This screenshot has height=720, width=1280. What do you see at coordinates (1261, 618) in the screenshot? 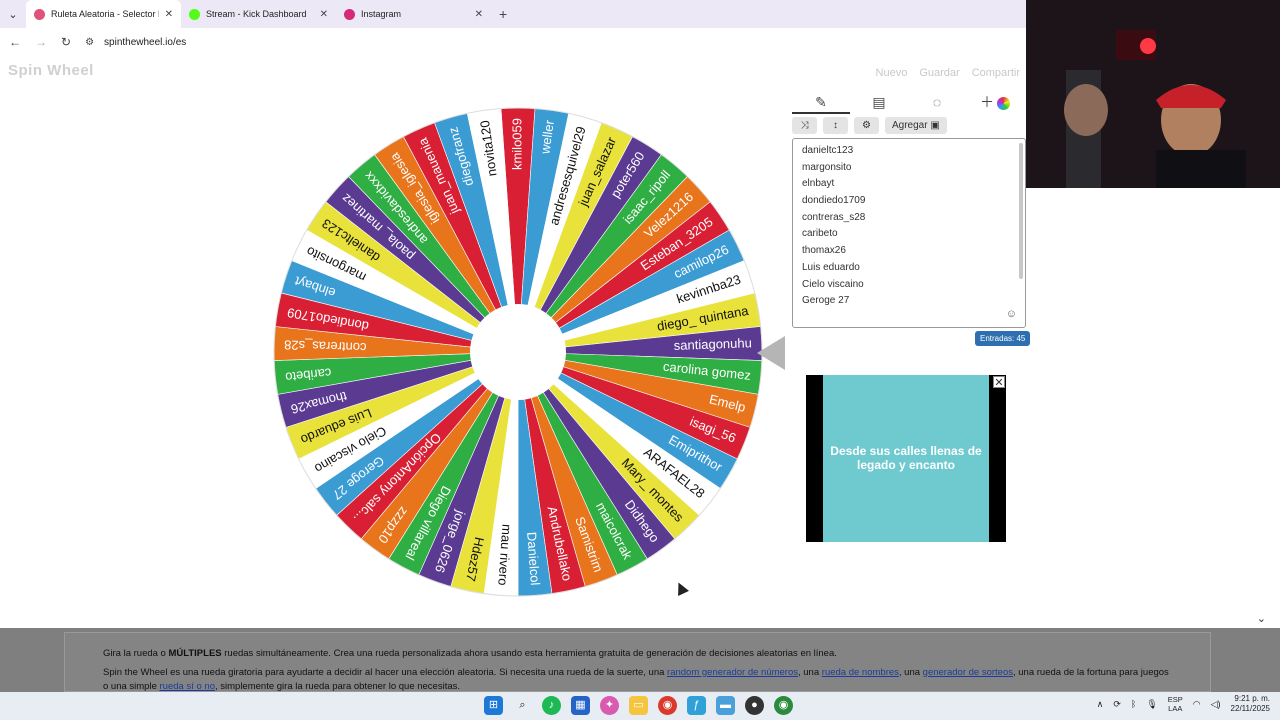
I see `chevron-down-icon: ⌄` at bounding box center [1261, 618].